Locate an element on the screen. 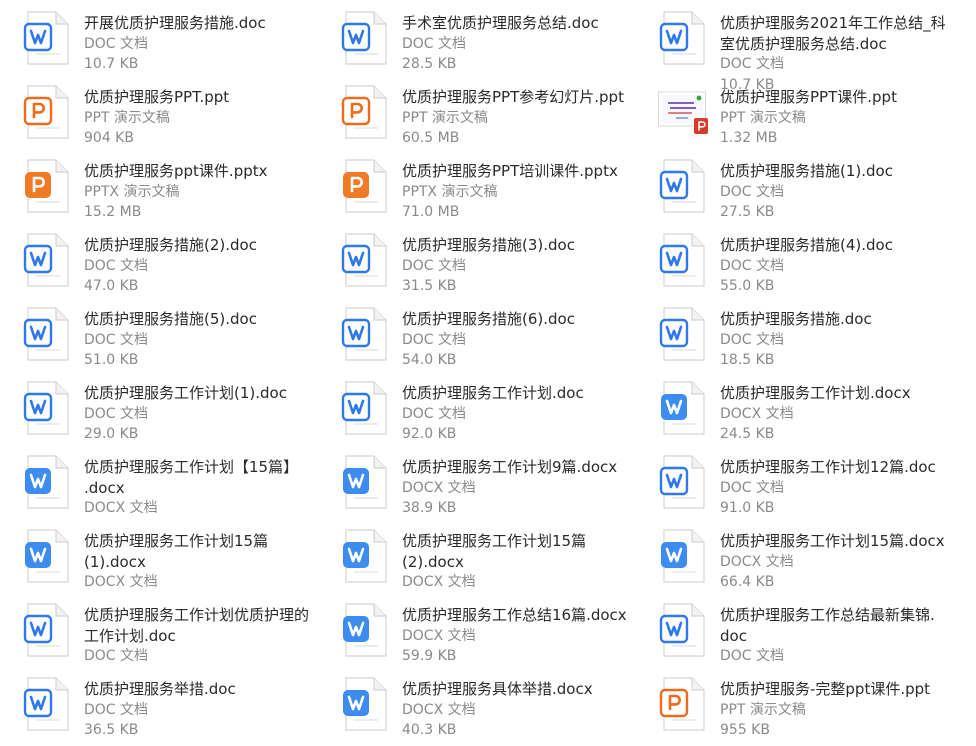 The width and height of the screenshot is (976, 746). file-item: 优质护理服务-完整ppt课件.ppt PPT 演示文稿 955 KB is located at coordinates (817, 711).